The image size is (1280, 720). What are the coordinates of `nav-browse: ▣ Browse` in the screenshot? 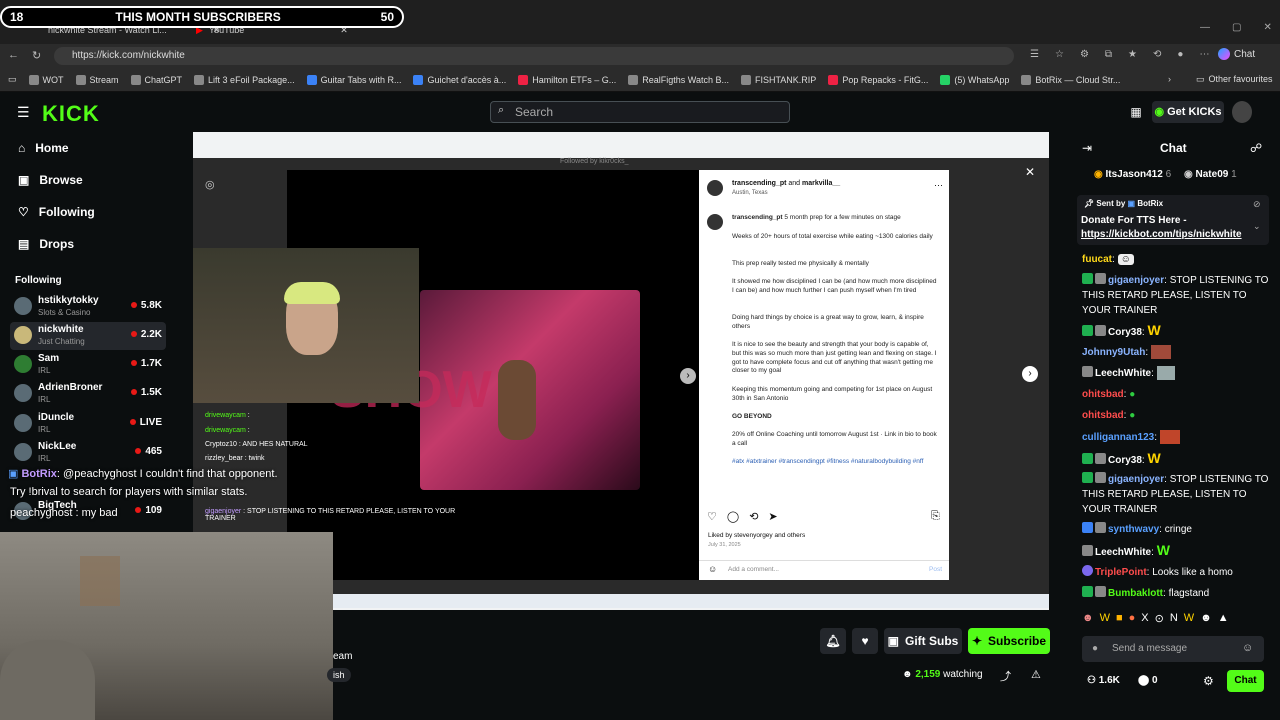 It's located at (50, 180).